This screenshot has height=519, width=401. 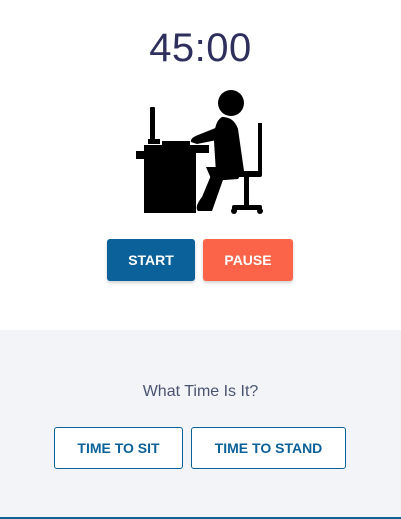 What do you see at coordinates (248, 260) in the screenshot?
I see `pause-button: PAUSE` at bounding box center [248, 260].